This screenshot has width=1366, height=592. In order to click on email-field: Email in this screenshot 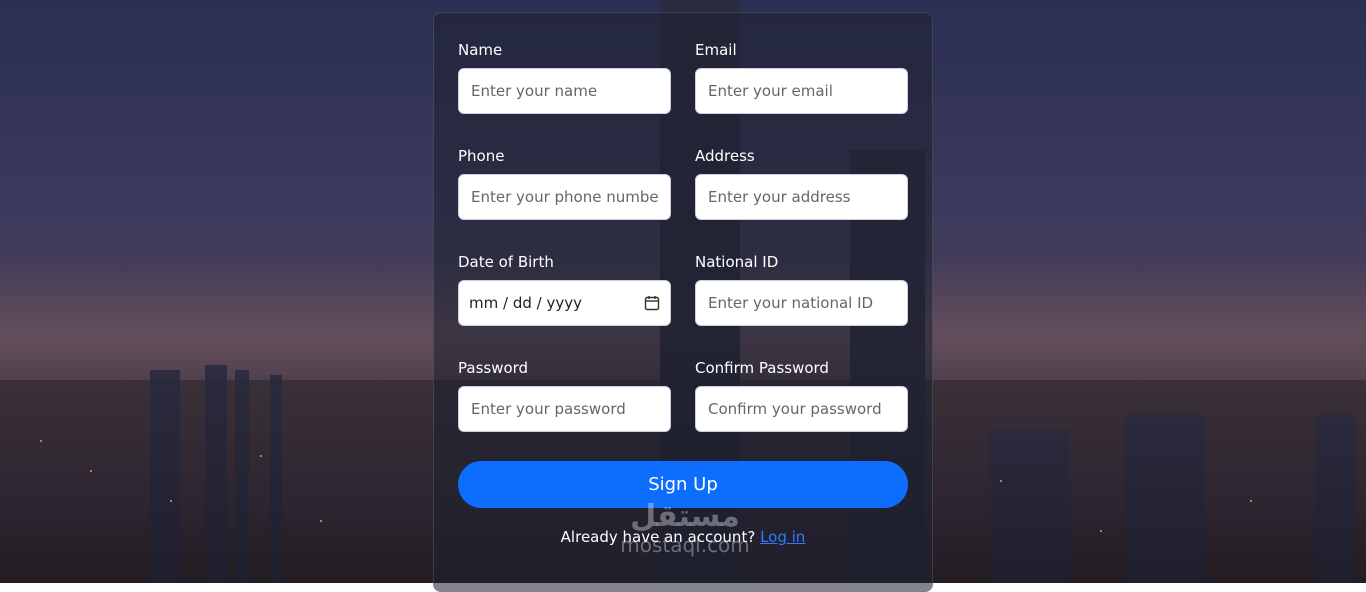, I will do `click(801, 77)`.